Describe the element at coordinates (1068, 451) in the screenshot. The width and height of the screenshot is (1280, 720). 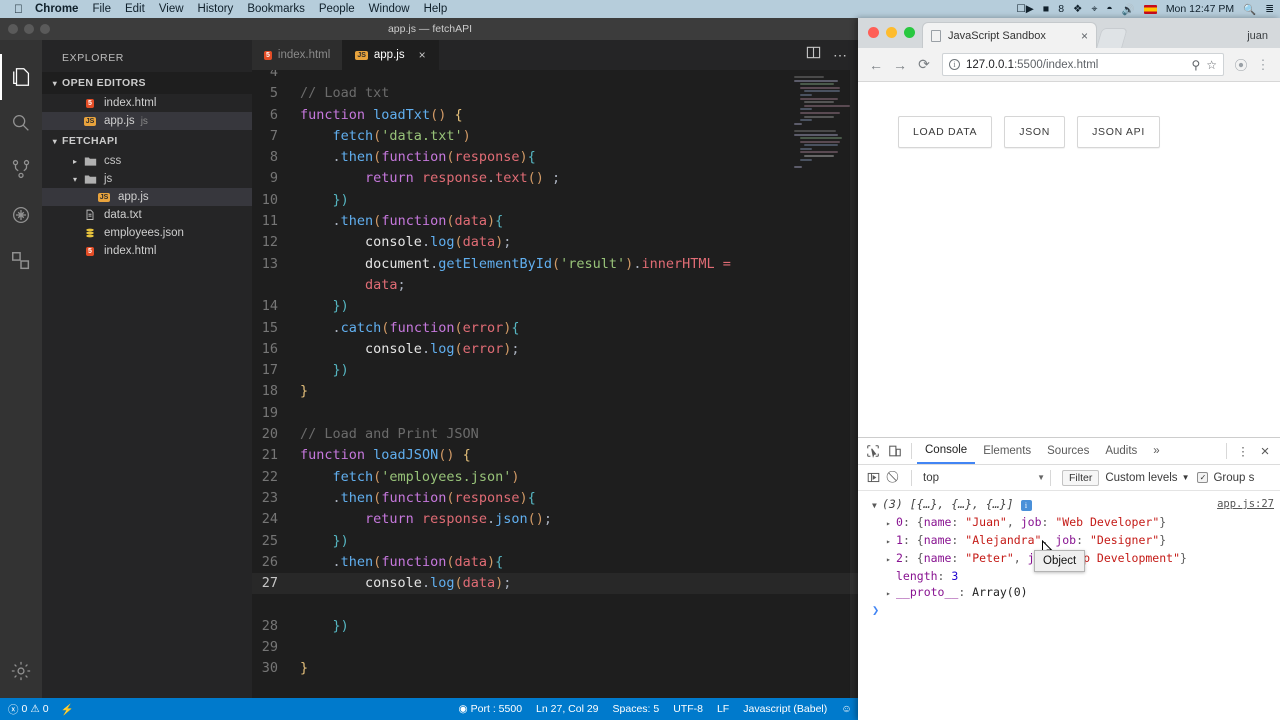
I see `devtools-tab-sources: Sources` at that location.